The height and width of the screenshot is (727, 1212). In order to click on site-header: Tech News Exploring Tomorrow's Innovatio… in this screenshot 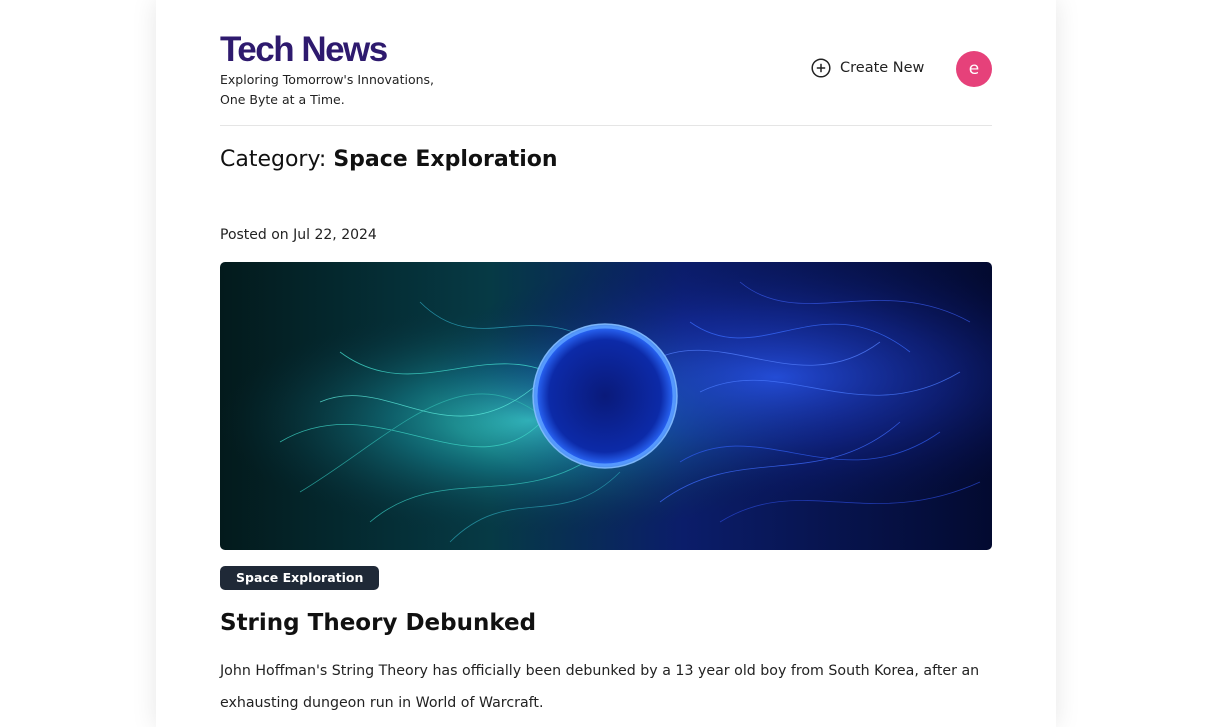, I will do `click(606, 63)`.